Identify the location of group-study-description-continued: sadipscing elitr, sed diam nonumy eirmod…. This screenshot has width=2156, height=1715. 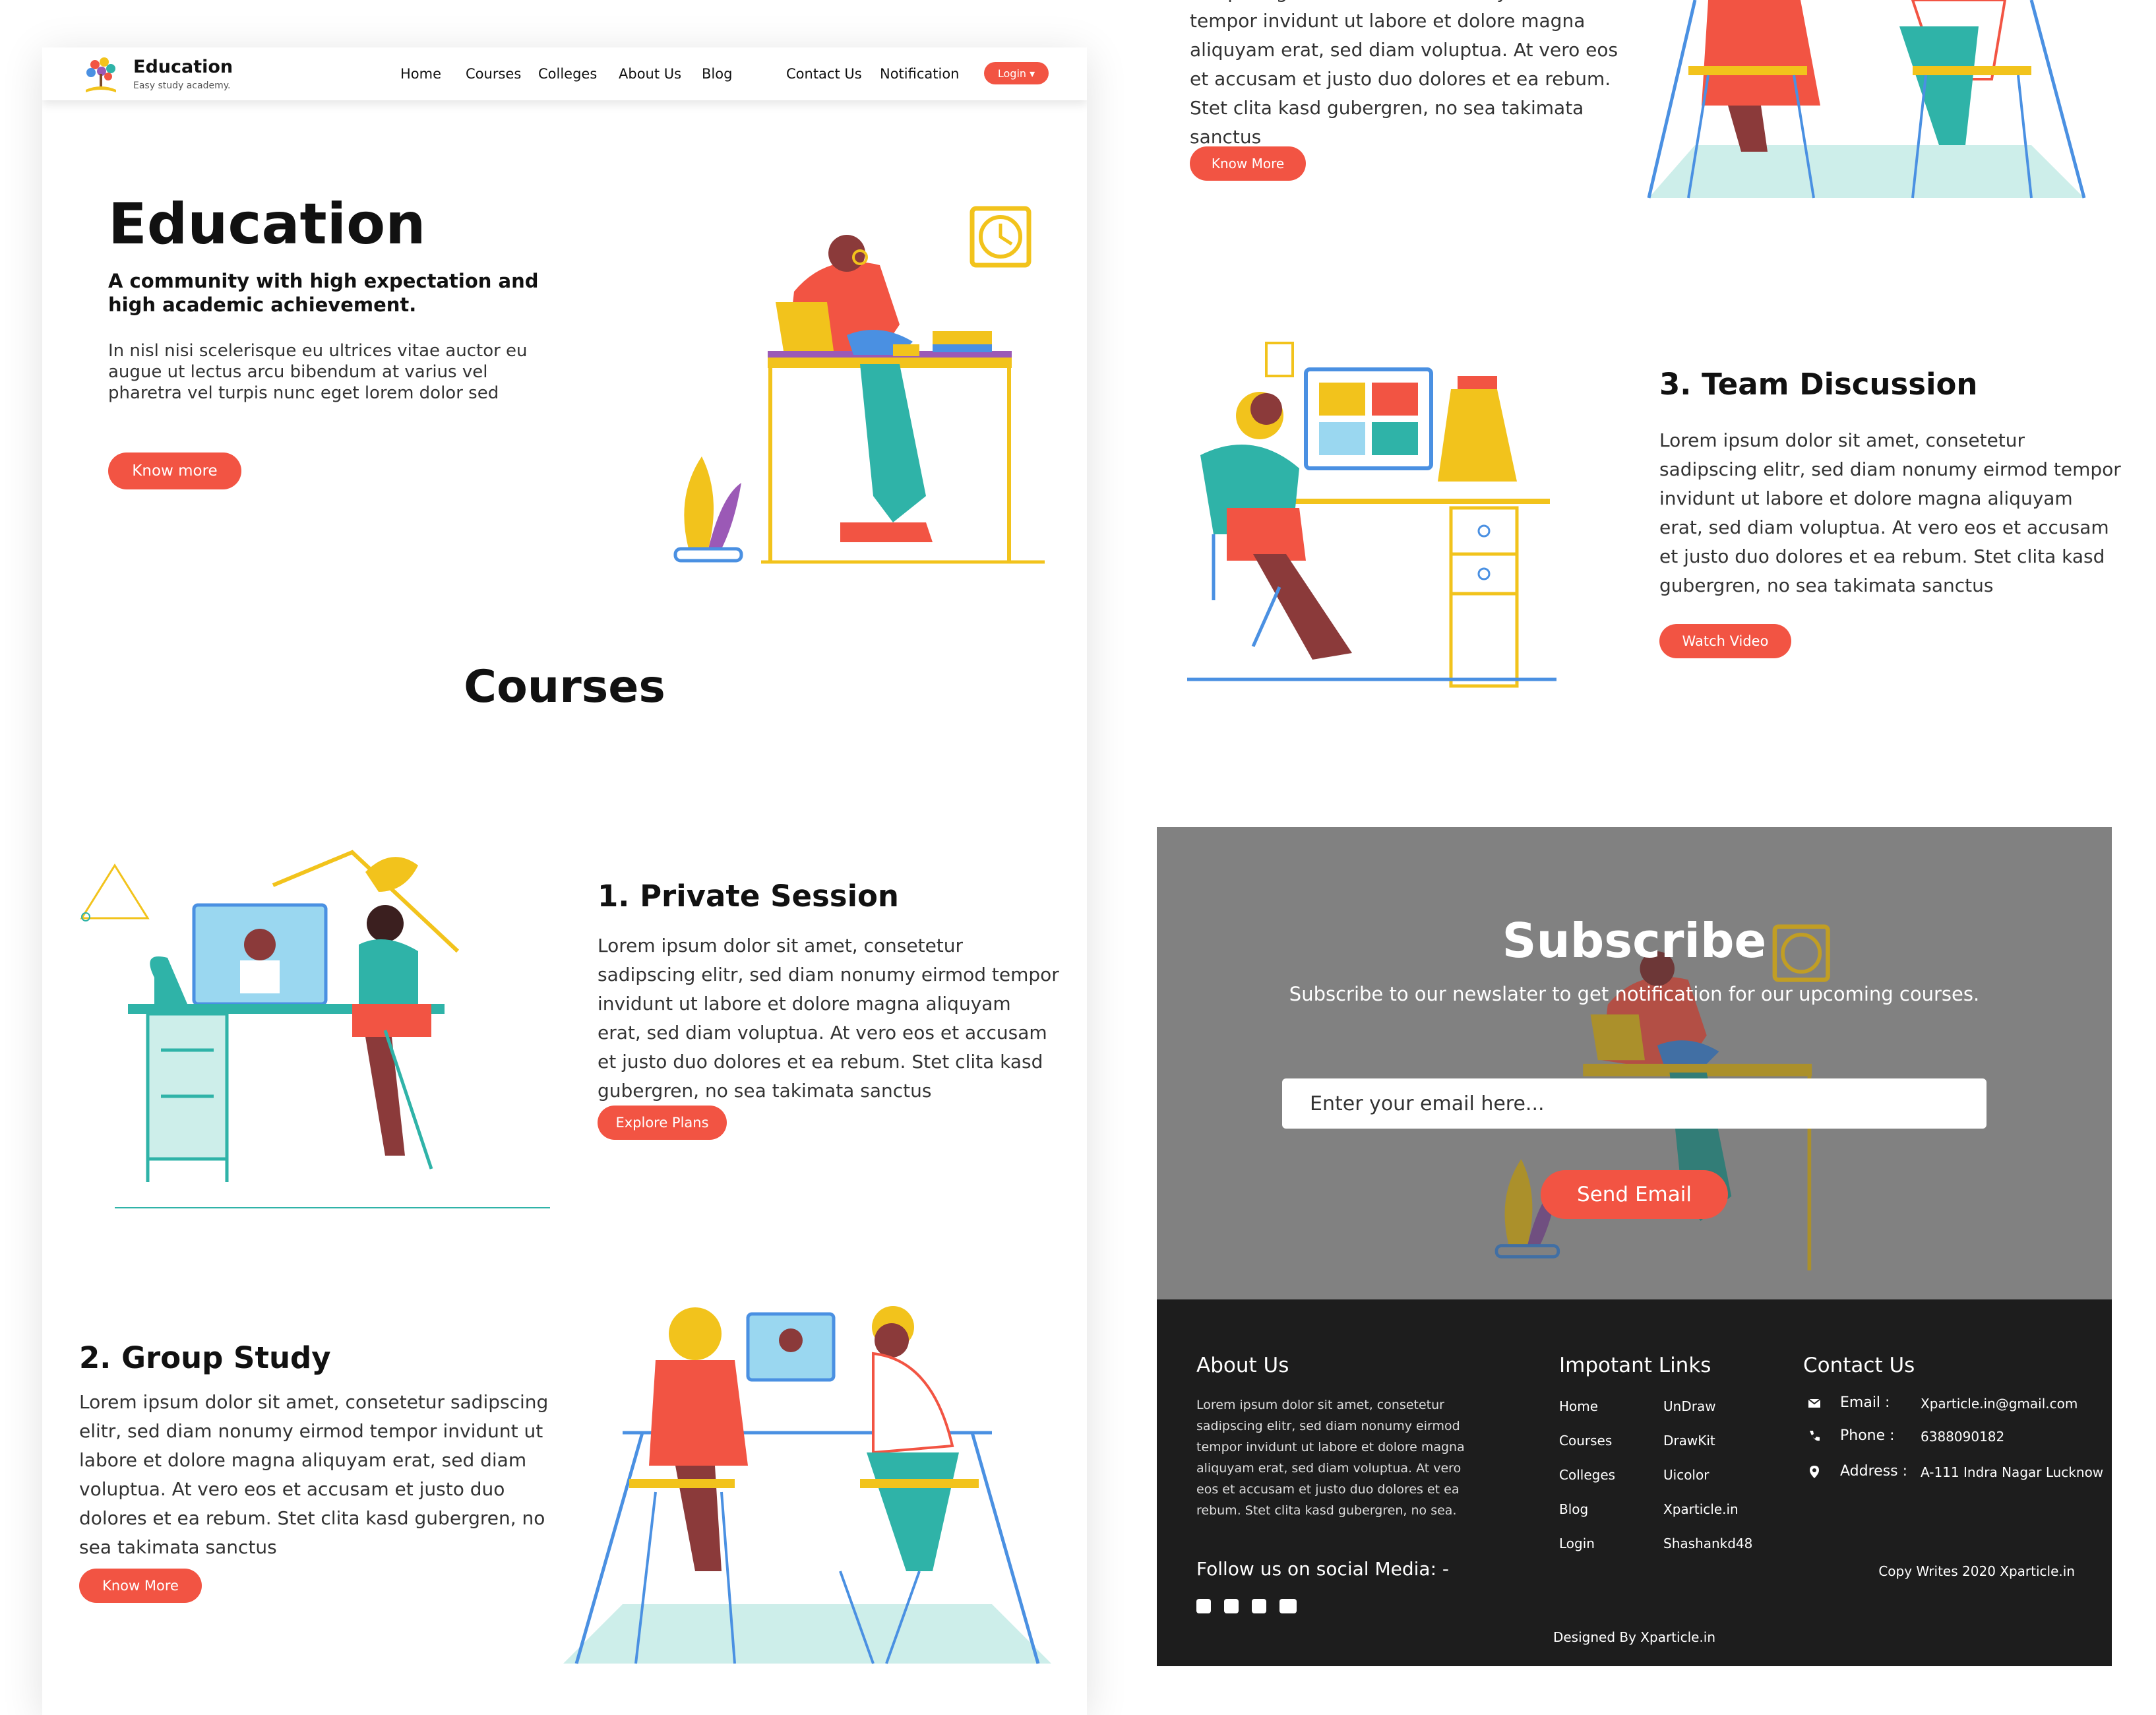
(1404, 74).